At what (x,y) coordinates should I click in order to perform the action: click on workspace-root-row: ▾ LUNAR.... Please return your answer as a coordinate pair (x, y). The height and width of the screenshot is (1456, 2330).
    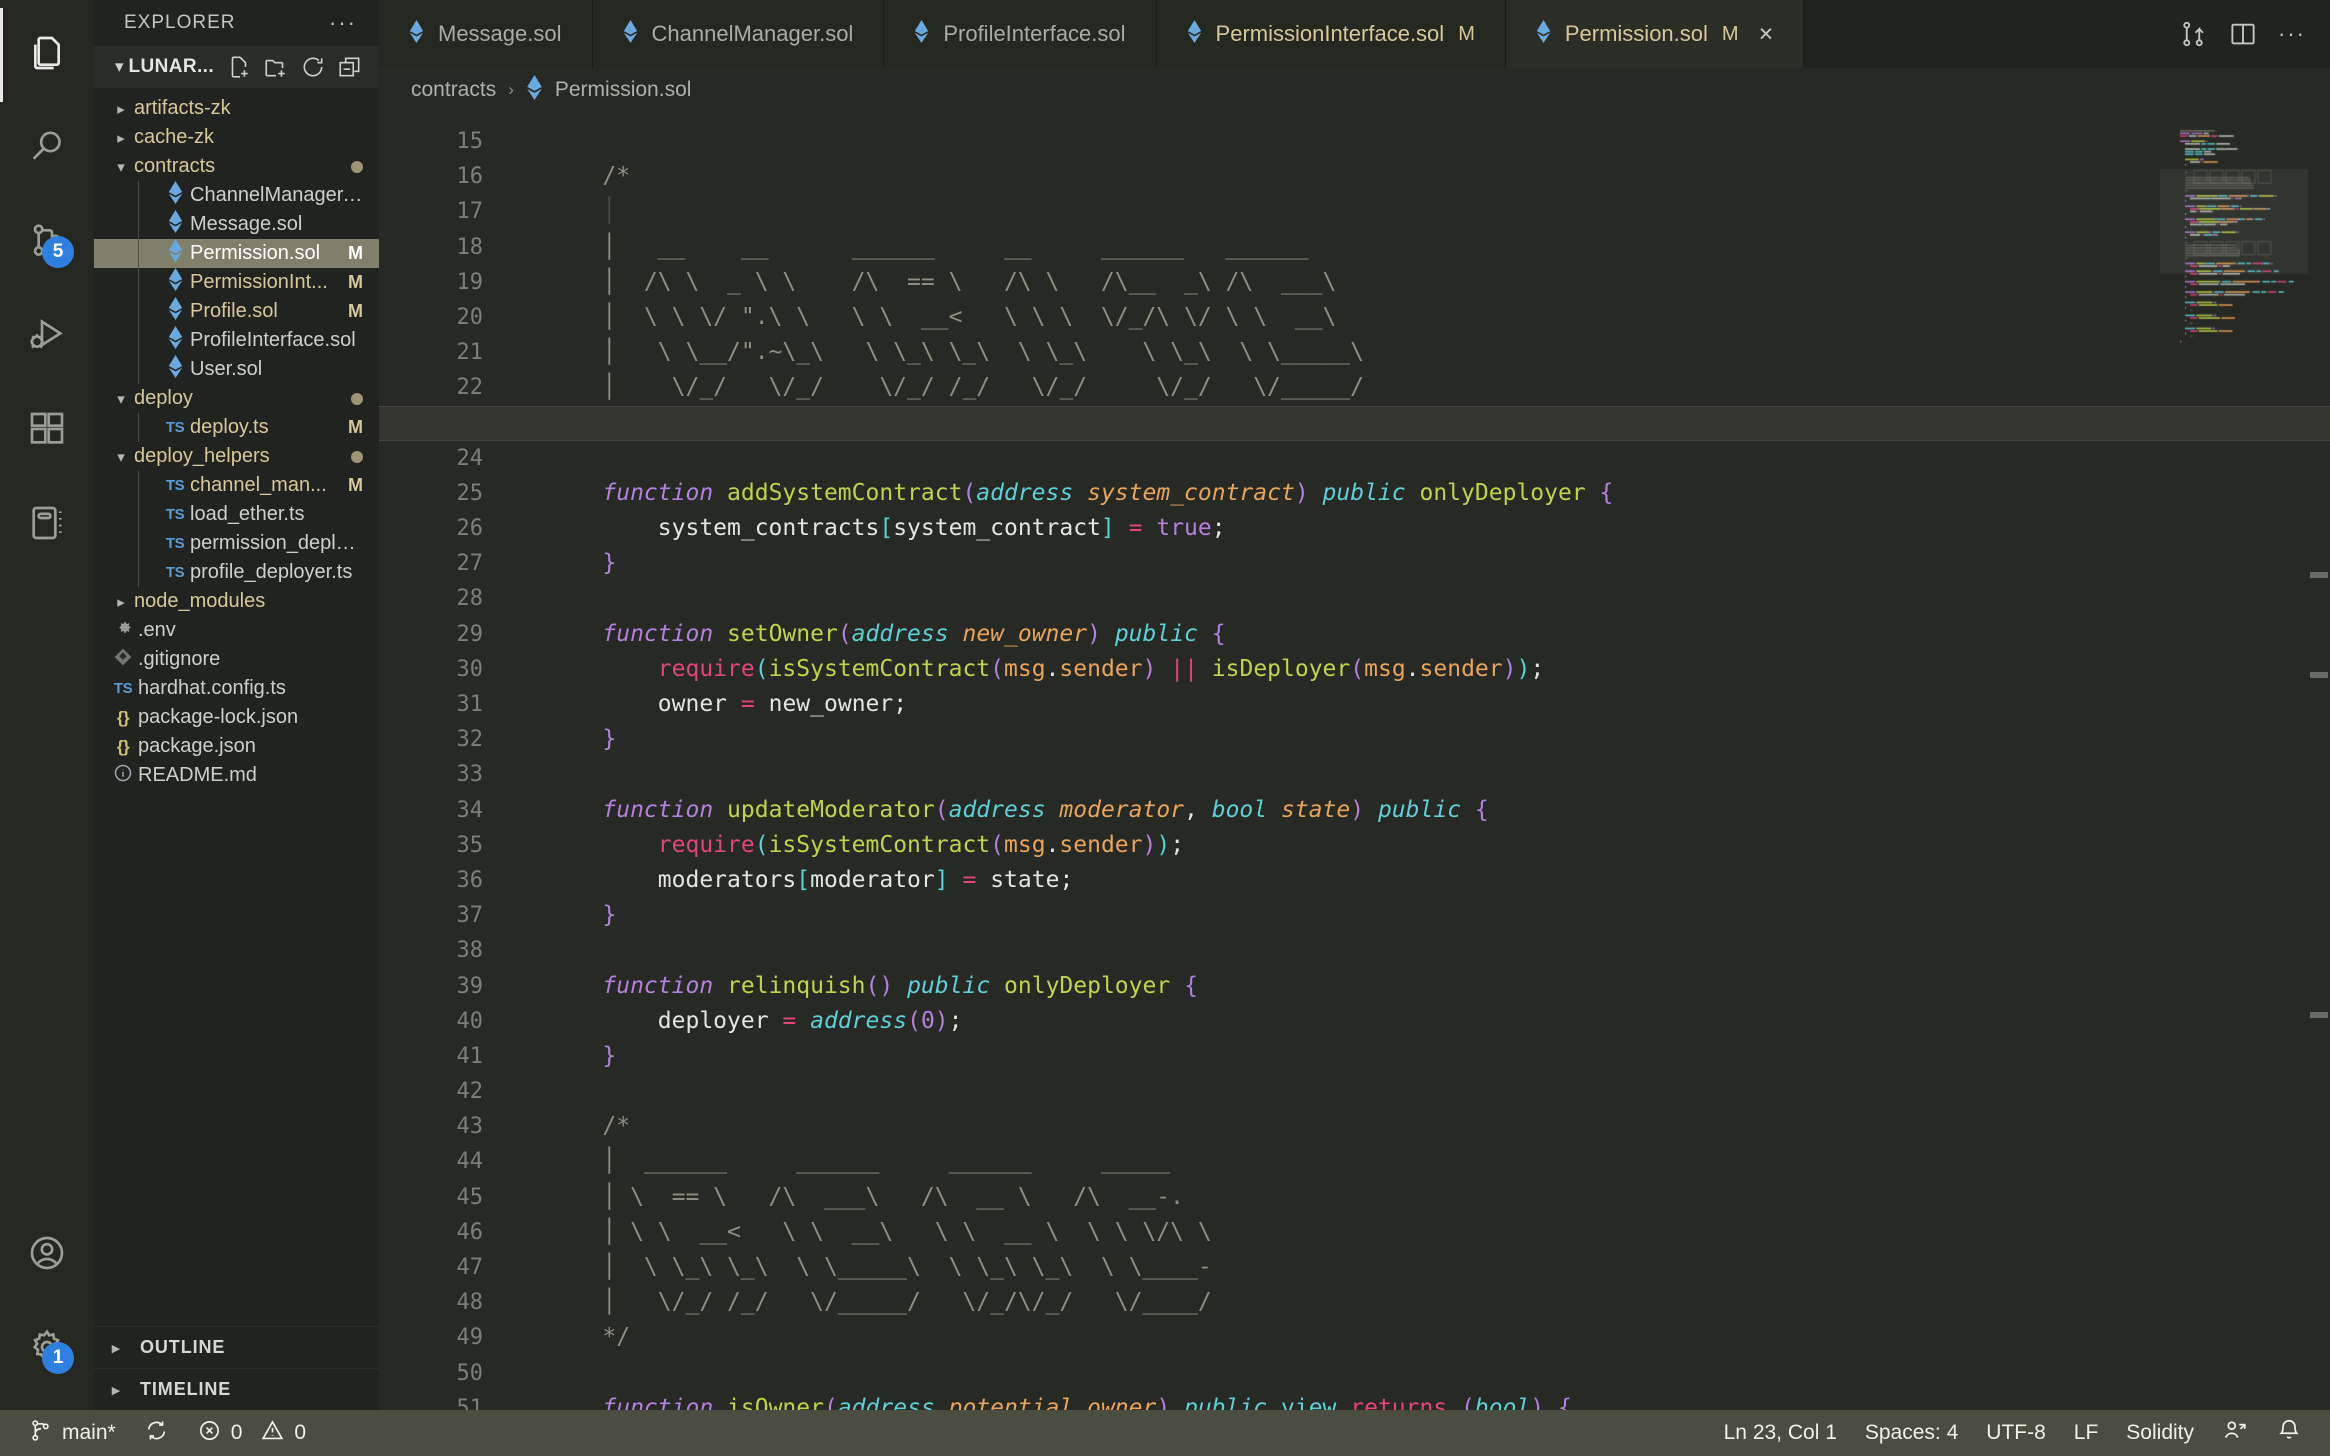
    Looking at the image, I should click on (236, 67).